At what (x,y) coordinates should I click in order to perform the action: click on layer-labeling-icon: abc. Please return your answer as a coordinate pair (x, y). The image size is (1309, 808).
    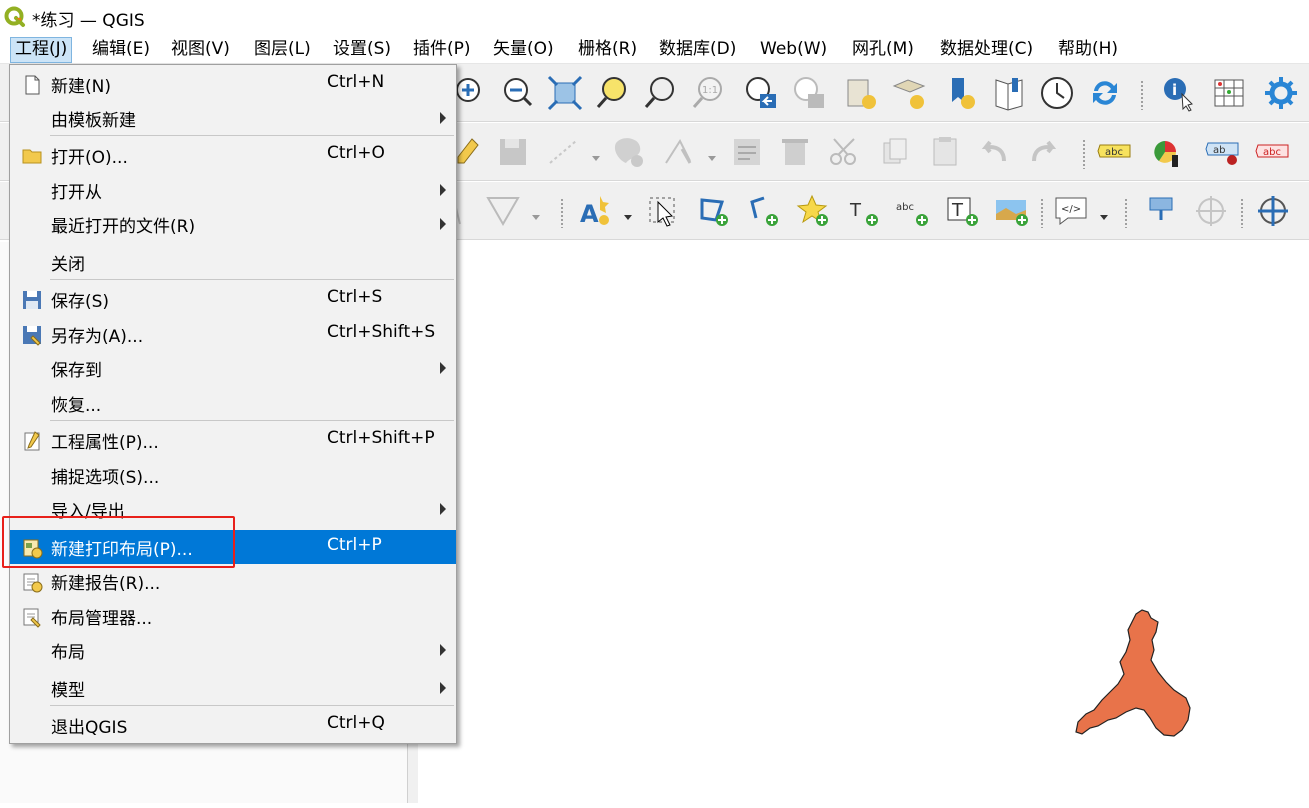
    Looking at the image, I should click on (1115, 152).